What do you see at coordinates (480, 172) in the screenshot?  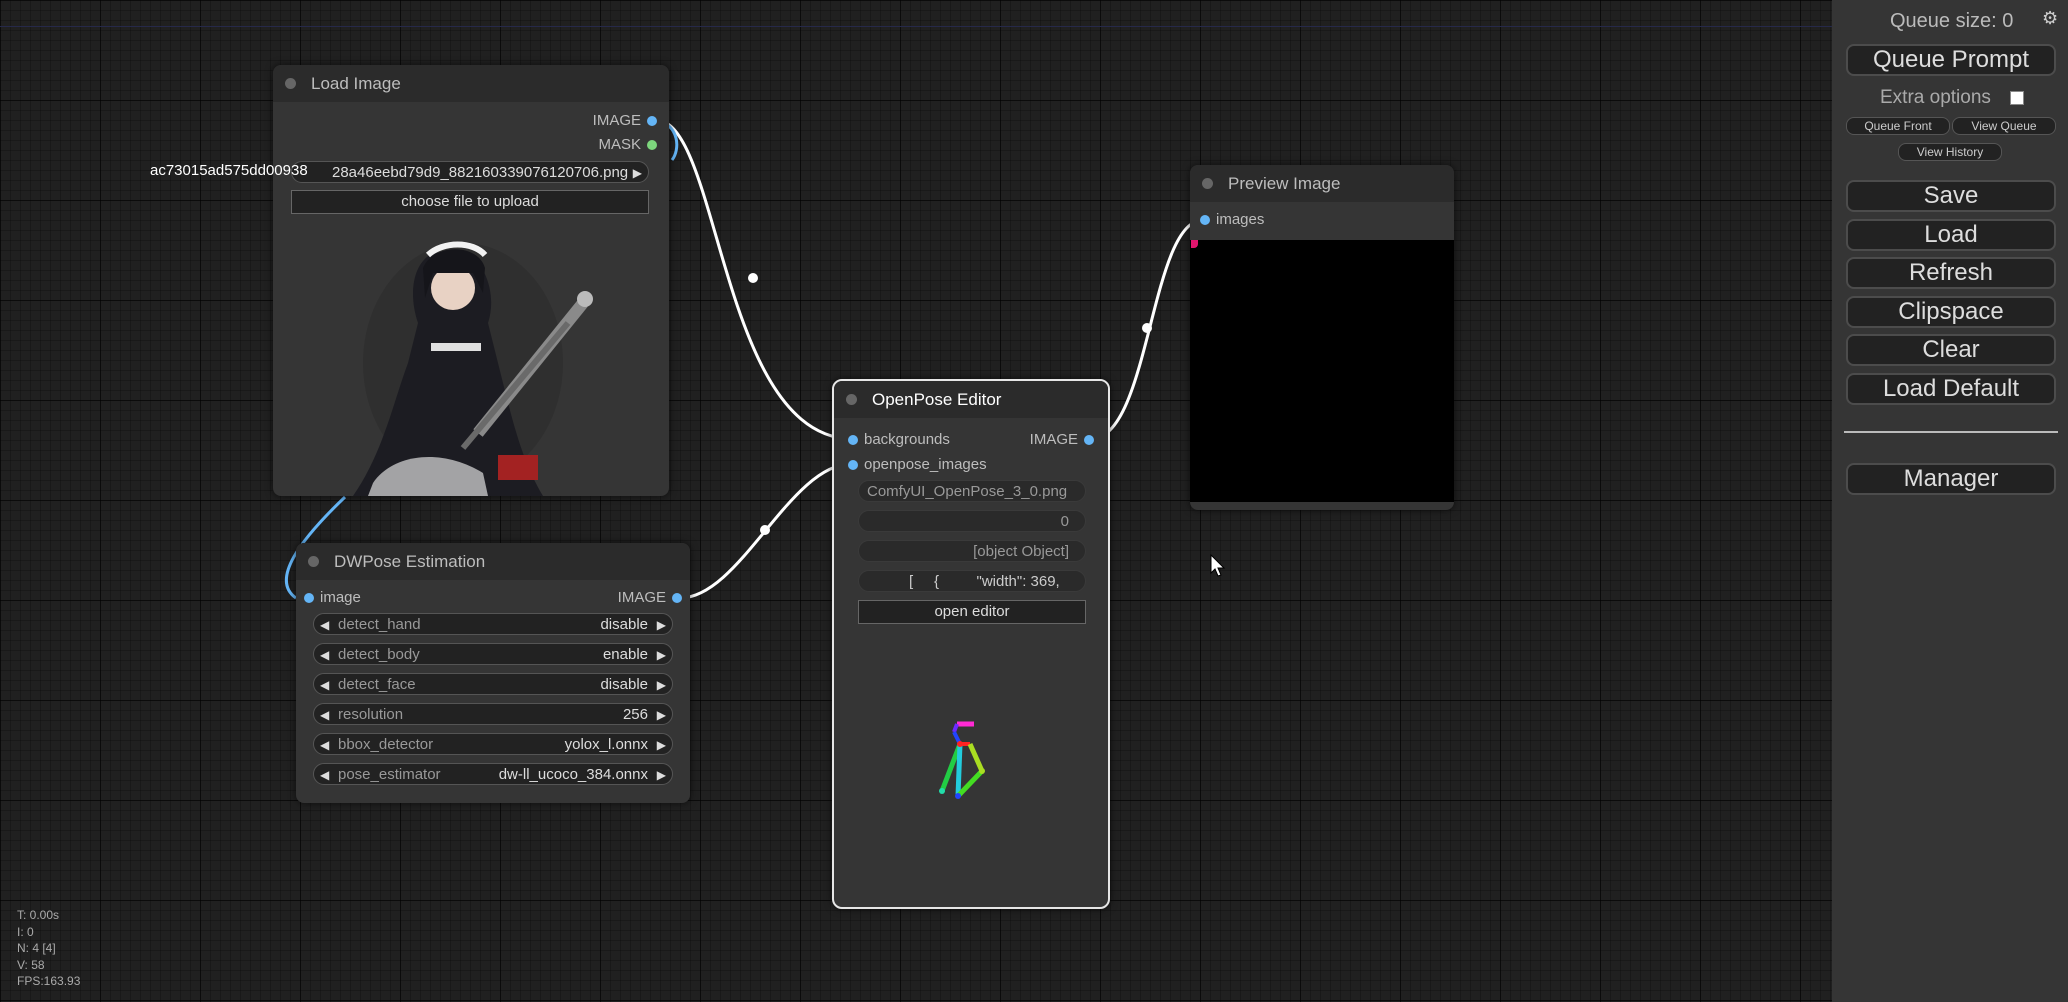 I see `filename-value: 28a46eebd79d9_882160339076120706.png` at bounding box center [480, 172].